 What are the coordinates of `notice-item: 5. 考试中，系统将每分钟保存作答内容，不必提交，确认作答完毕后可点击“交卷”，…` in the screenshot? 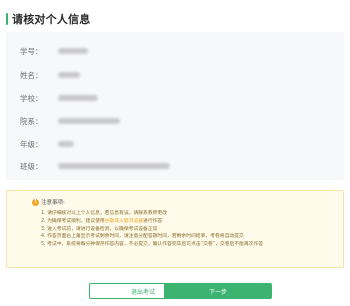 It's located at (152, 245).